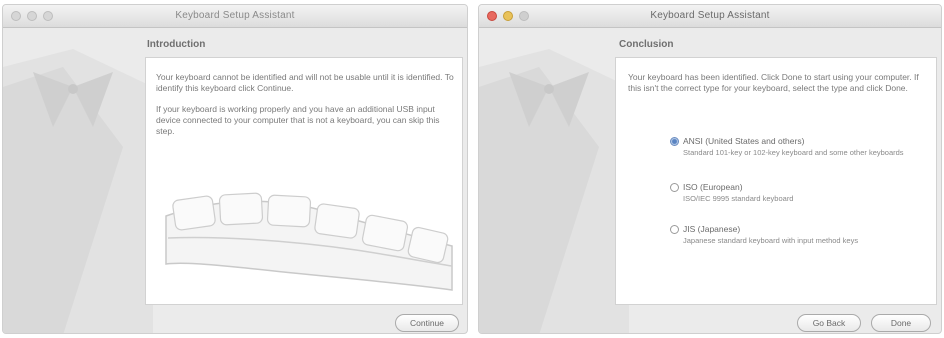 This screenshot has height=338, width=944. Describe the element at coordinates (712, 229) in the screenshot. I see `option-label: JIS (Japanese)` at that location.